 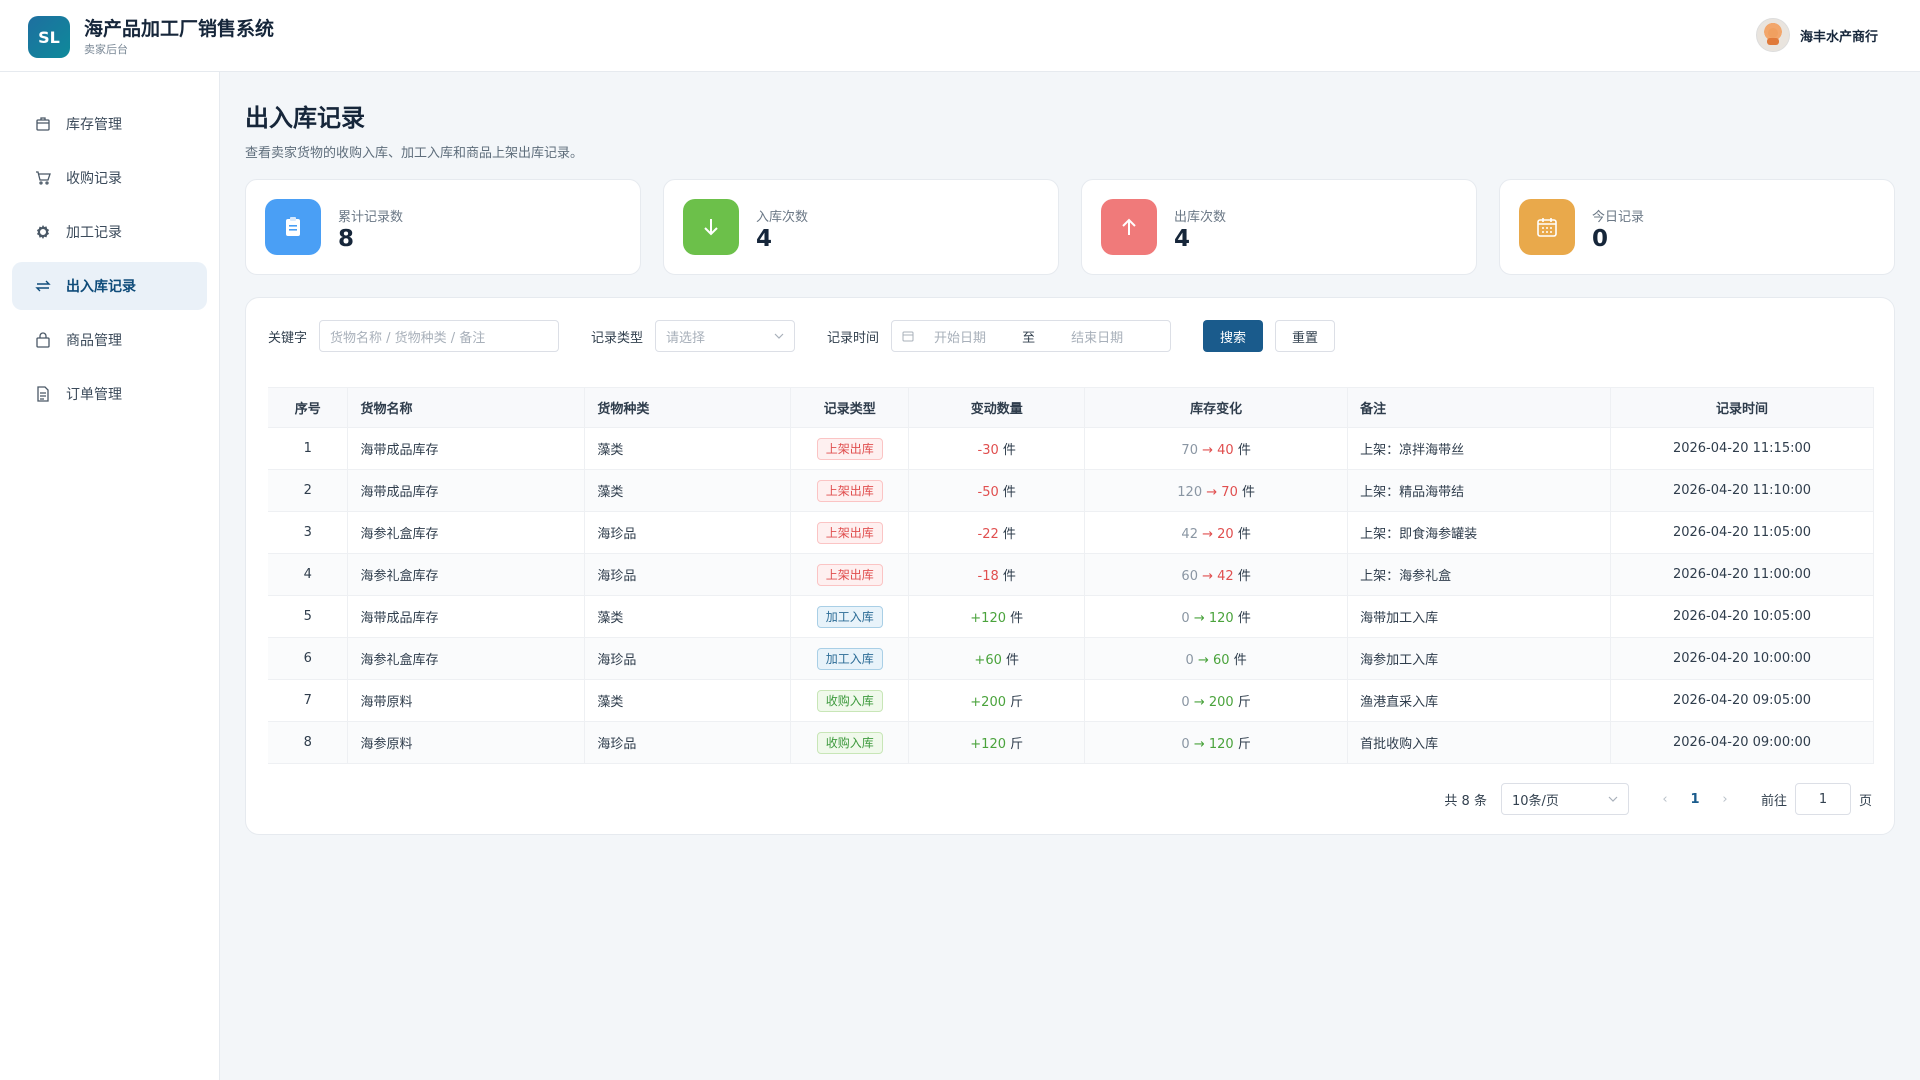 What do you see at coordinates (109, 340) in the screenshot?
I see `sidebar-item-products: 商品管理` at bounding box center [109, 340].